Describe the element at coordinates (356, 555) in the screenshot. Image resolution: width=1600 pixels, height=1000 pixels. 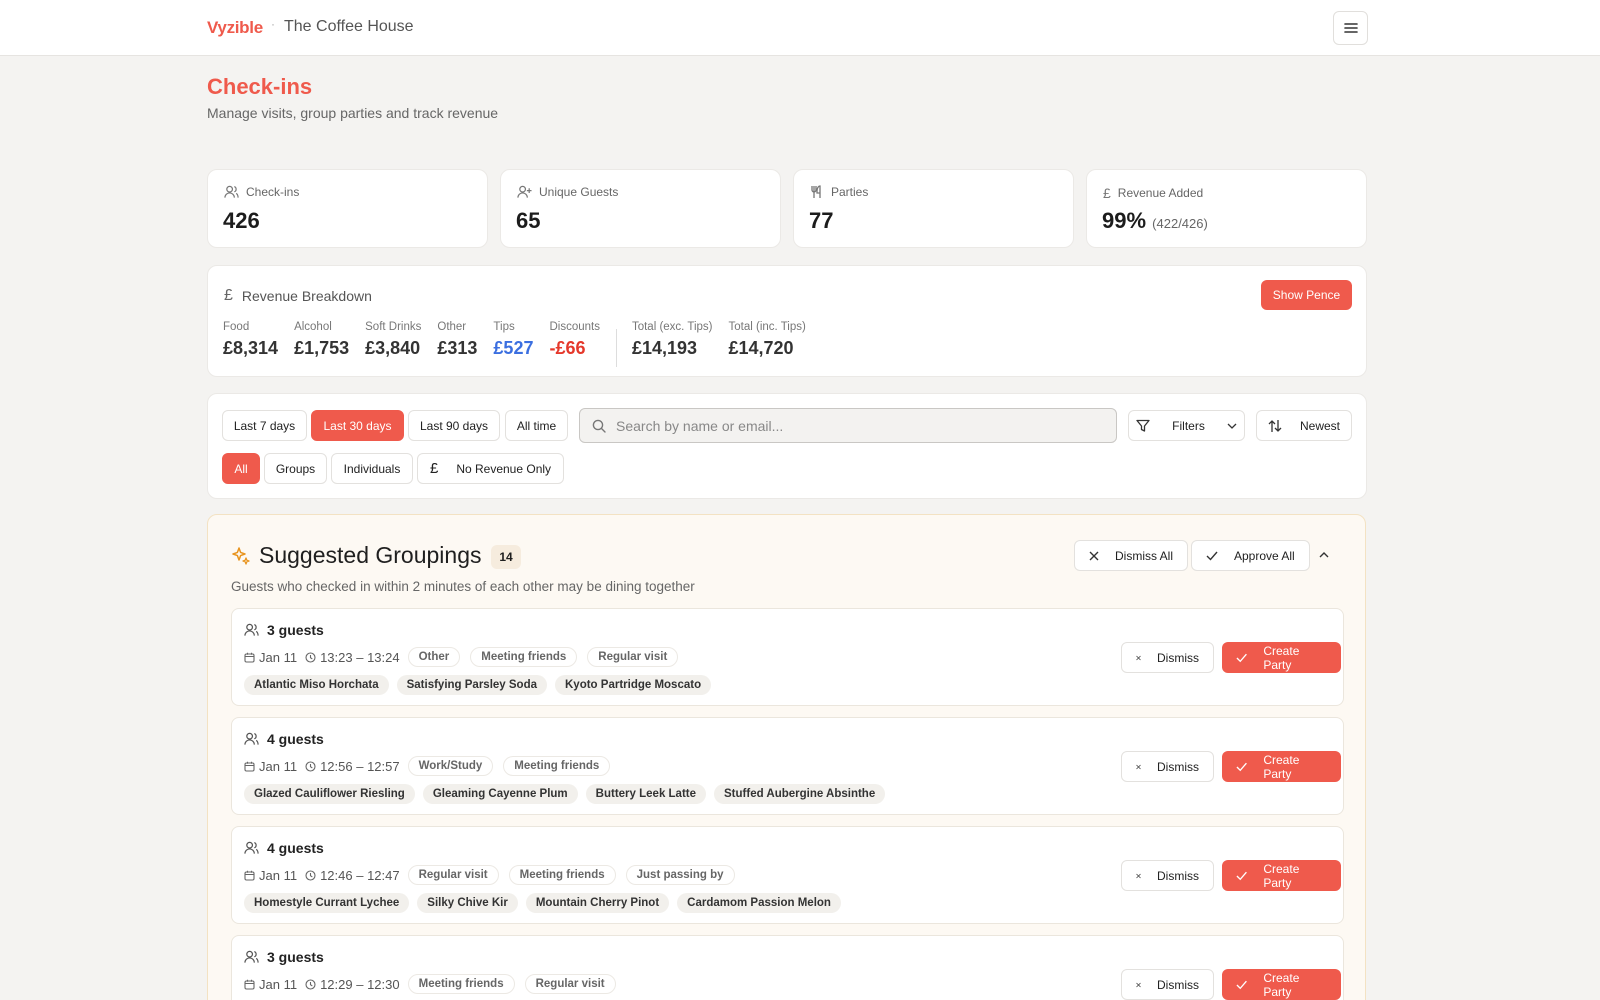
I see `suggested-groupings-title: Suggested Groupings` at that location.